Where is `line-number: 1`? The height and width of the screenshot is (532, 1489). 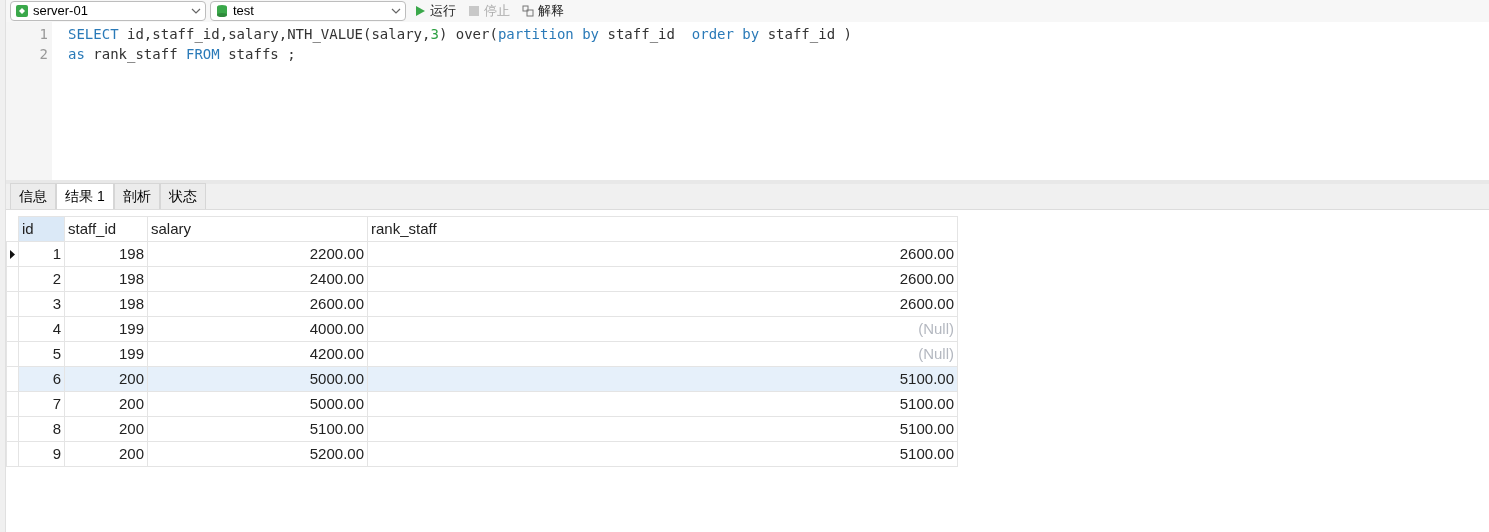
line-number: 1 is located at coordinates (43, 34).